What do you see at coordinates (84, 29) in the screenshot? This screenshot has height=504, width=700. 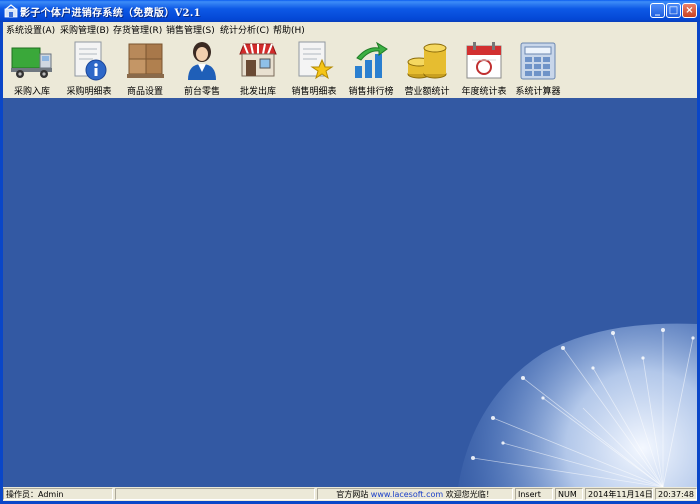 I see `menu-purchase-management: 采购管理(B)` at bounding box center [84, 29].